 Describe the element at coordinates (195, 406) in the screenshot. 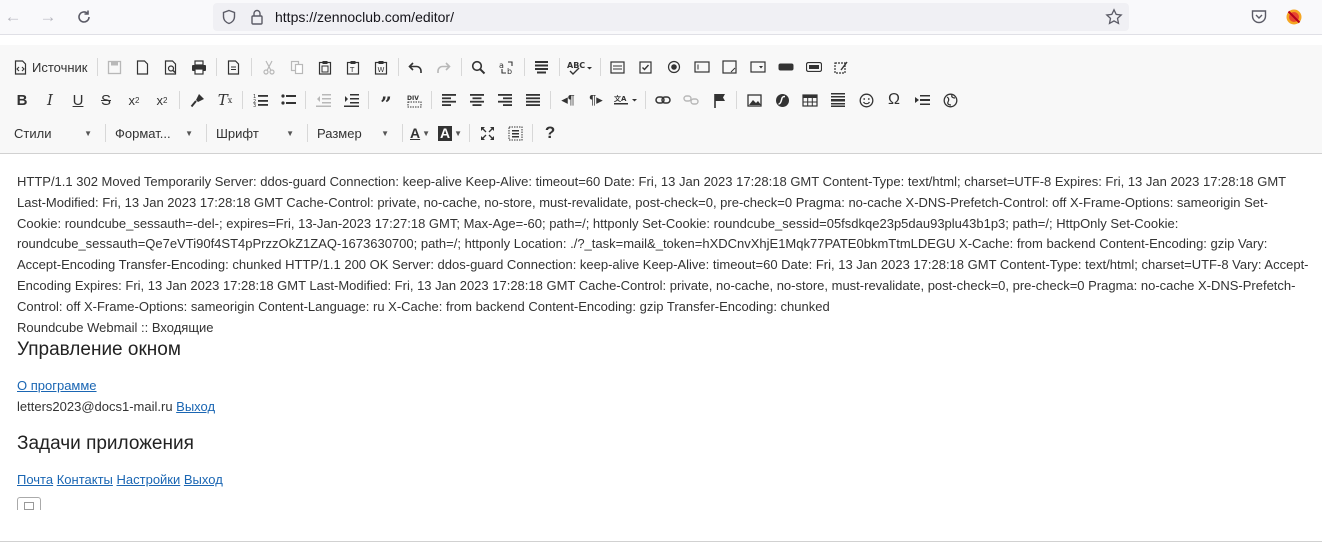

I see `logout-link: Выход` at that location.